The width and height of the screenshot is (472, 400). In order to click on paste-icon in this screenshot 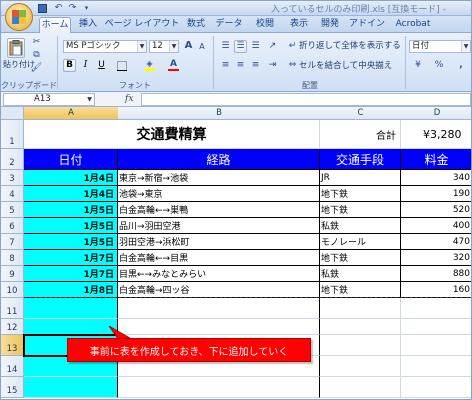, I will do `click(16, 48)`.